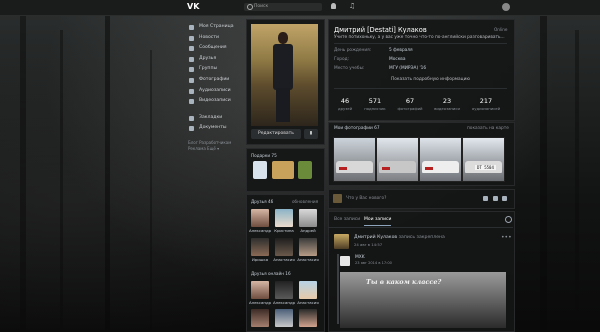  Describe the element at coordinates (341, 241) in the screenshot. I see `post-author-avatar` at that location.